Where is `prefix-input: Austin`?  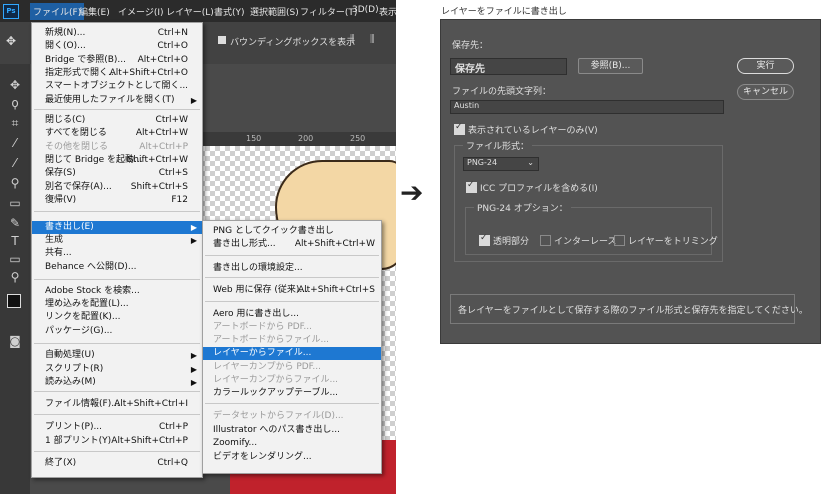 prefix-input: Austin is located at coordinates (587, 107).